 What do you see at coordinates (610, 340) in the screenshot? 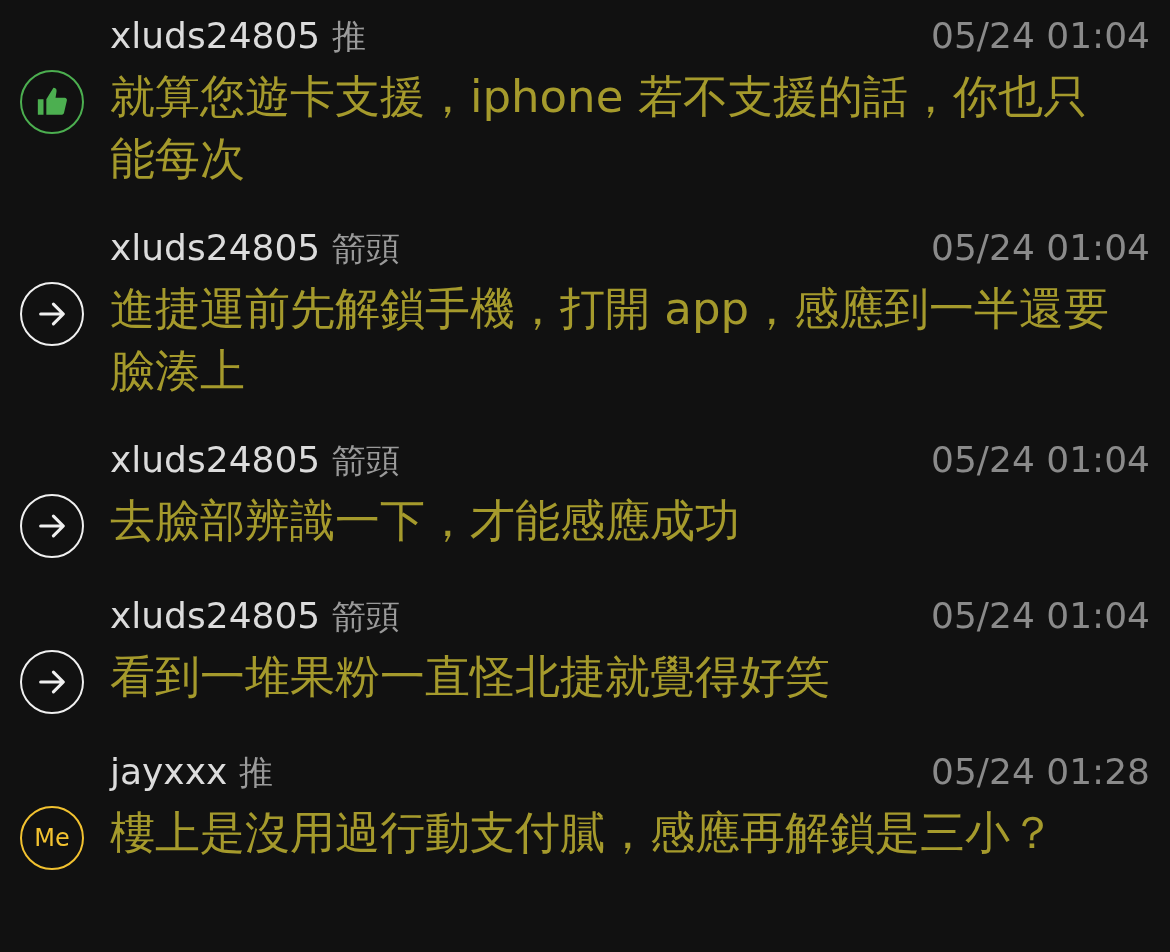
I see `comment-text: 進捷運前先解鎖手機，打開 app，感應到一半還要臉湊上` at bounding box center [610, 340].